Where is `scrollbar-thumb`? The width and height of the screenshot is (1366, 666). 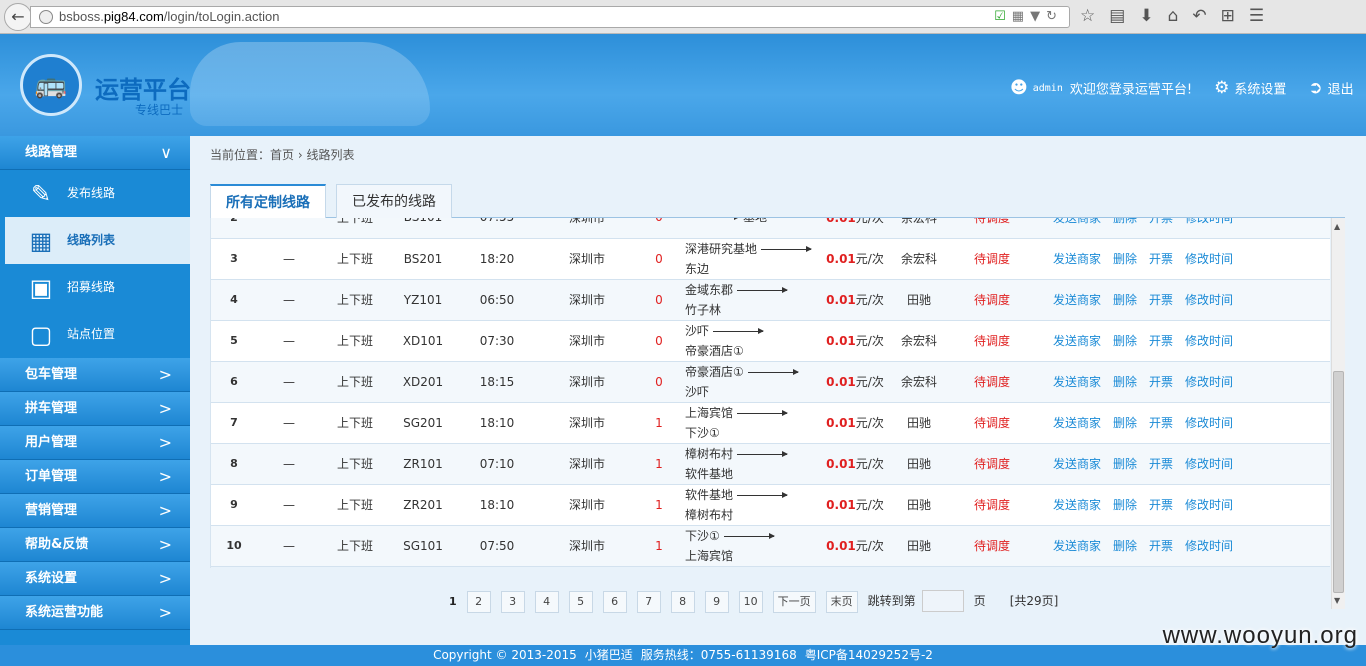
scrollbar-thumb is located at coordinates (1338, 482).